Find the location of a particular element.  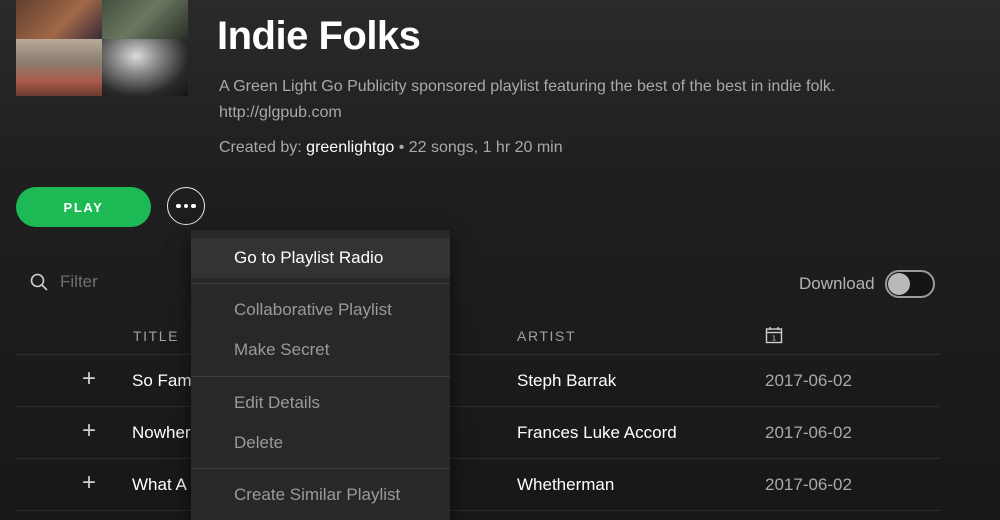

track-title: Nowhere is located at coordinates (166, 432).